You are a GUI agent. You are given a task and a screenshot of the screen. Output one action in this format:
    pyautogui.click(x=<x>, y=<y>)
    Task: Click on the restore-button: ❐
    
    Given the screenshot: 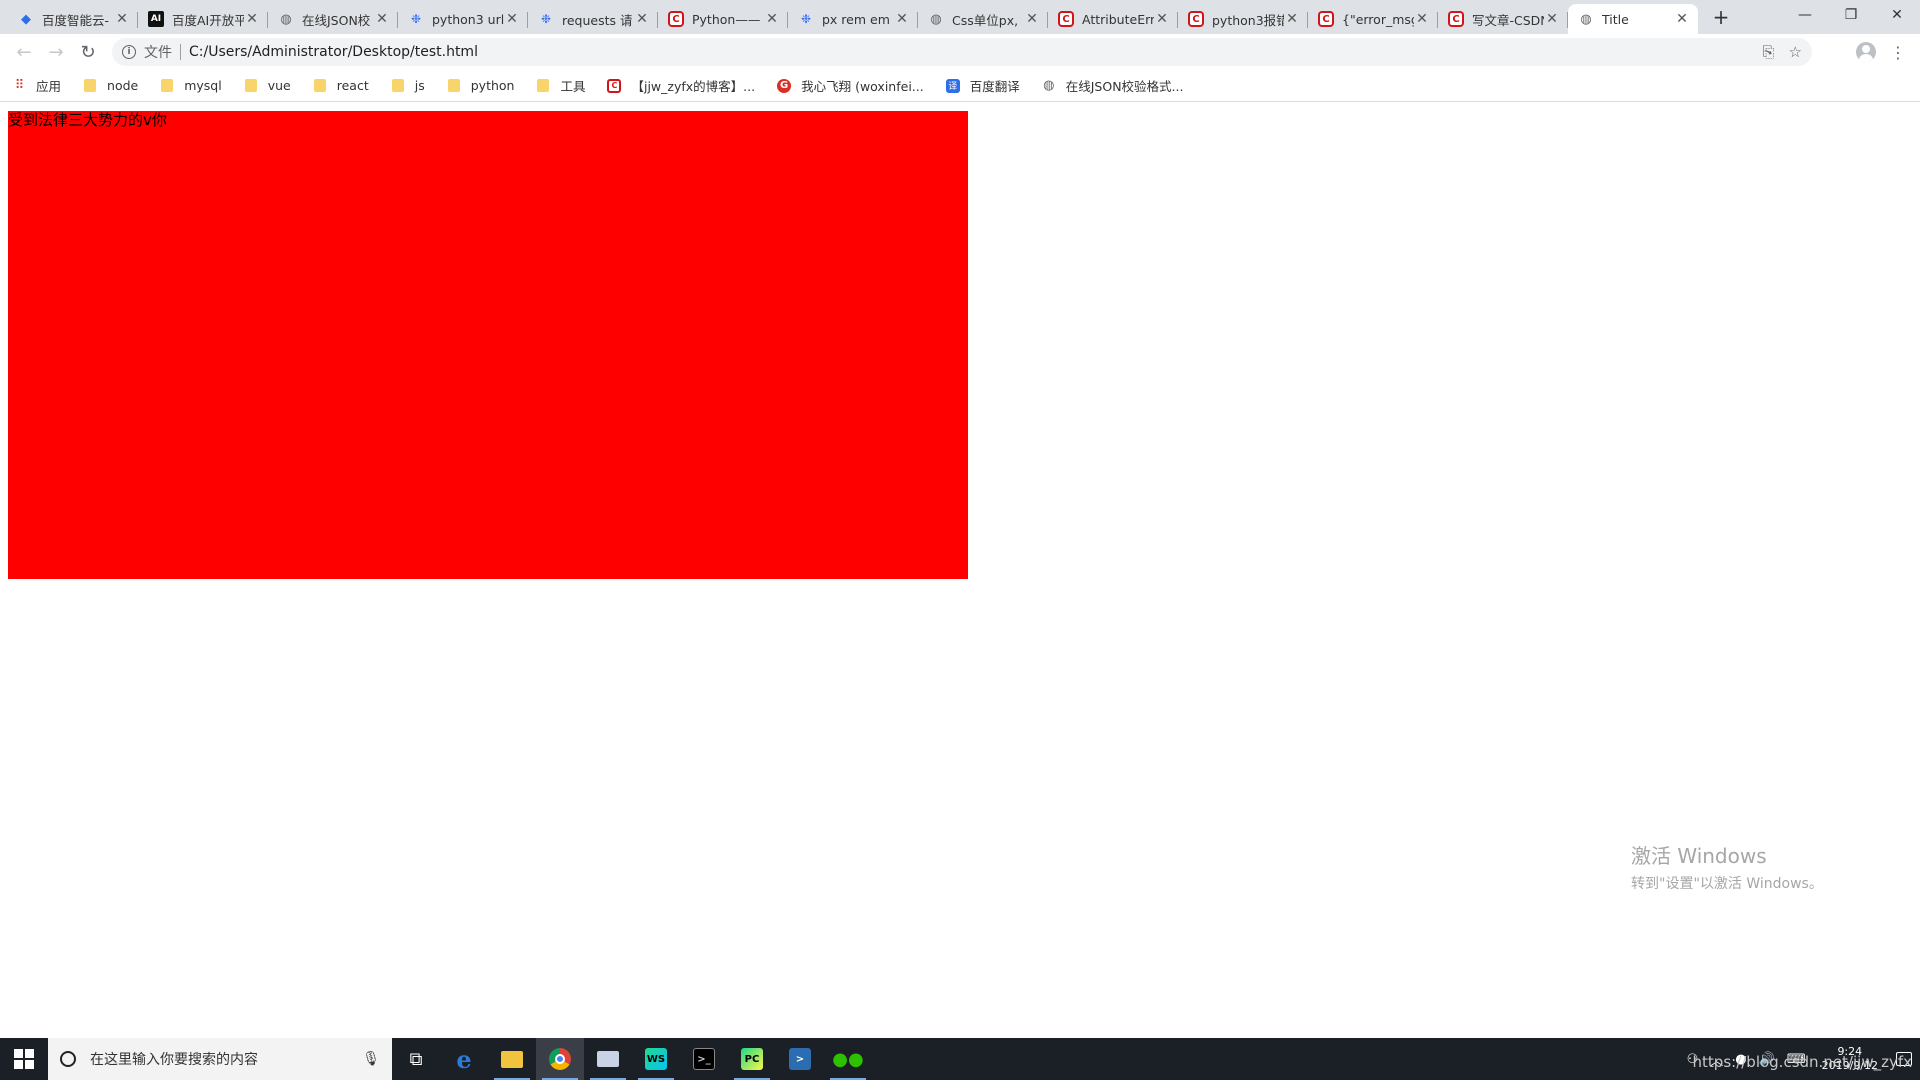 What is the action you would take?
    pyautogui.click(x=1851, y=15)
    